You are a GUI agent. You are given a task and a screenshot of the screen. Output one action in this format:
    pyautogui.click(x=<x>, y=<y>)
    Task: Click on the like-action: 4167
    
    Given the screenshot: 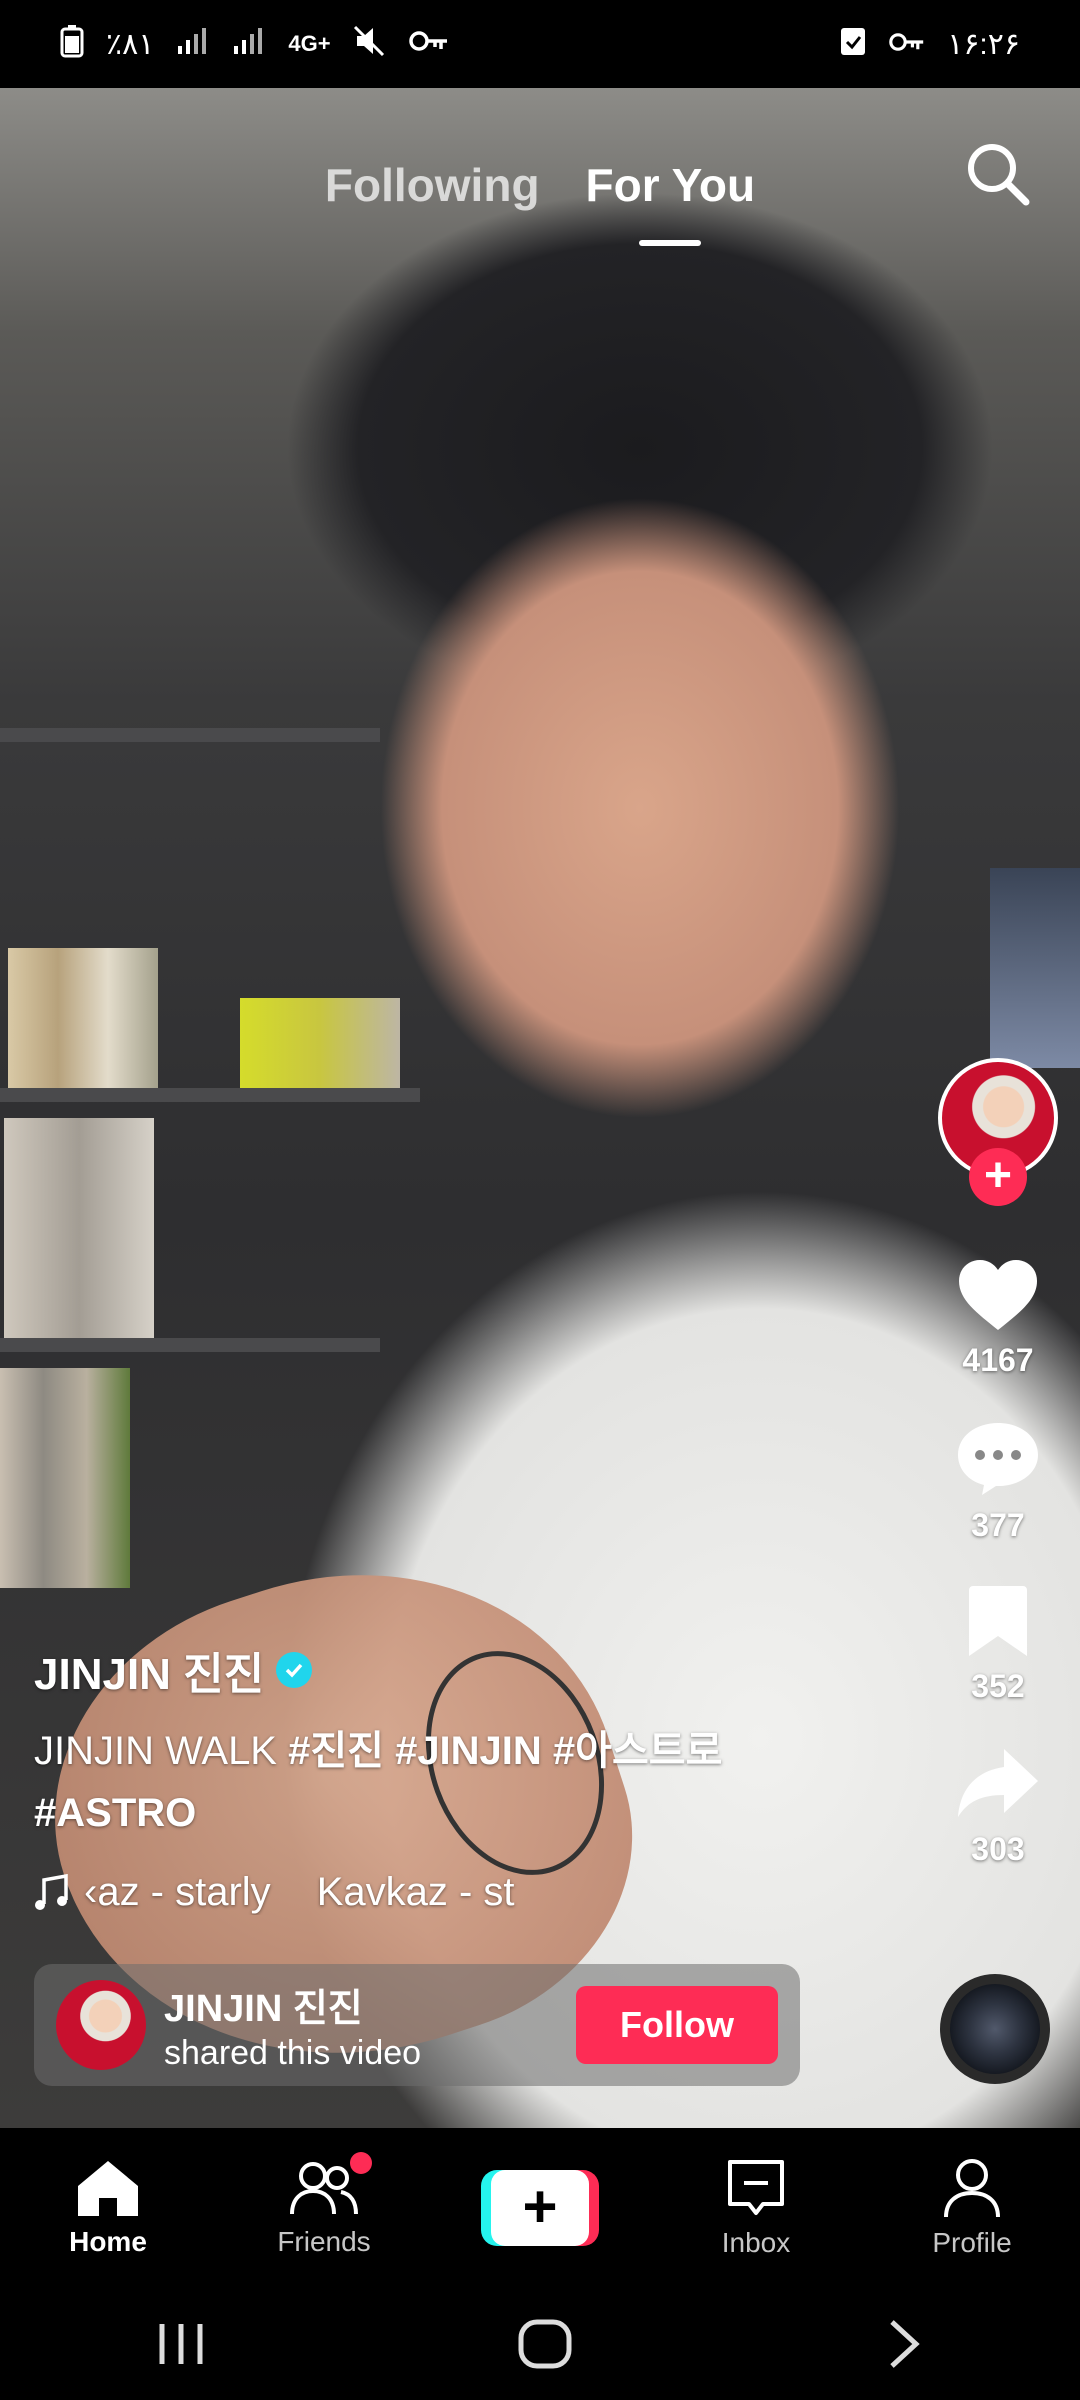 What is the action you would take?
    pyautogui.click(x=998, y=1318)
    